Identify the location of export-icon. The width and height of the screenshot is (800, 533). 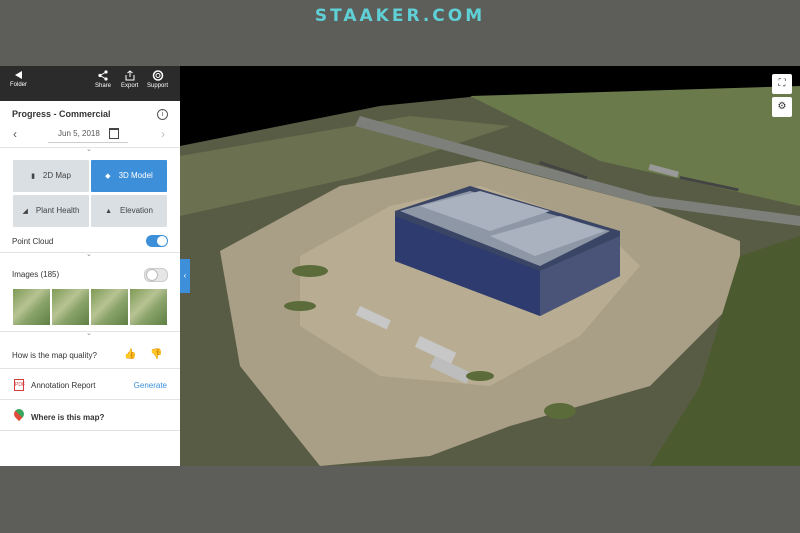
(130, 75).